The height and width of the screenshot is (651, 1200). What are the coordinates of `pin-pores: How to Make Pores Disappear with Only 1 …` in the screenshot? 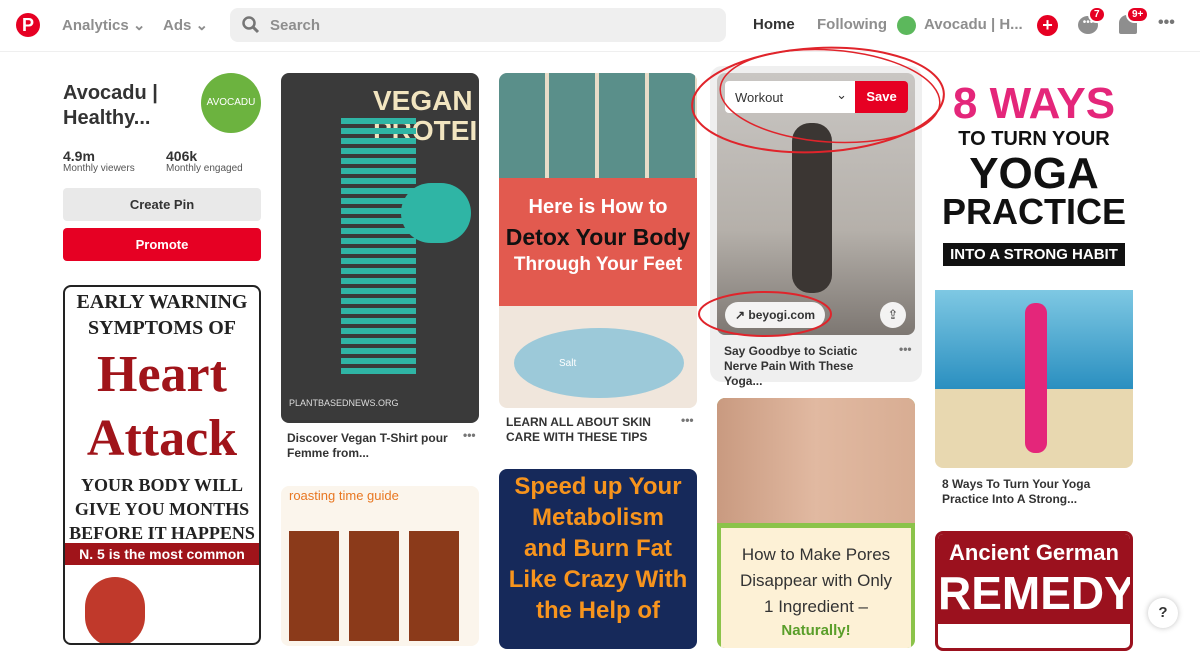 It's located at (816, 523).